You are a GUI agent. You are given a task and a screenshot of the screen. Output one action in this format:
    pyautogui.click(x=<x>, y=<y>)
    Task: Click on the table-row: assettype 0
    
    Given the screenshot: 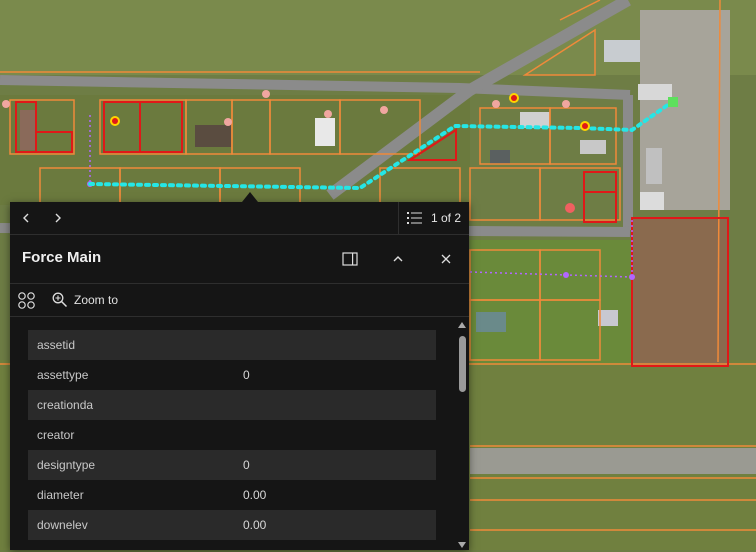 What is the action you would take?
    pyautogui.click(x=232, y=375)
    